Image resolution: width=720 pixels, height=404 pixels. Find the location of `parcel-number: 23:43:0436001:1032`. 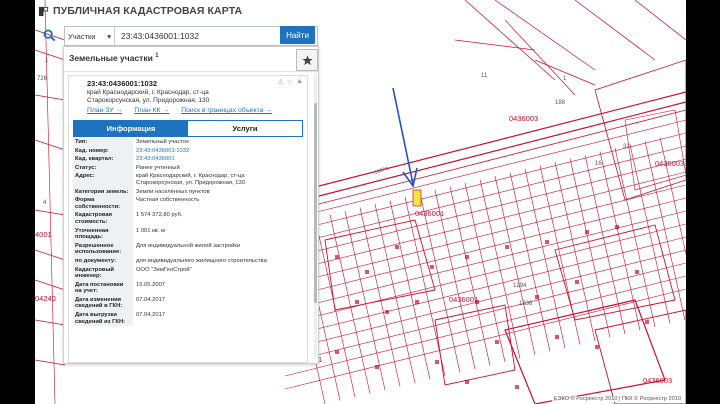

parcel-number: 23:43:0436001:1032 is located at coordinates (122, 83).